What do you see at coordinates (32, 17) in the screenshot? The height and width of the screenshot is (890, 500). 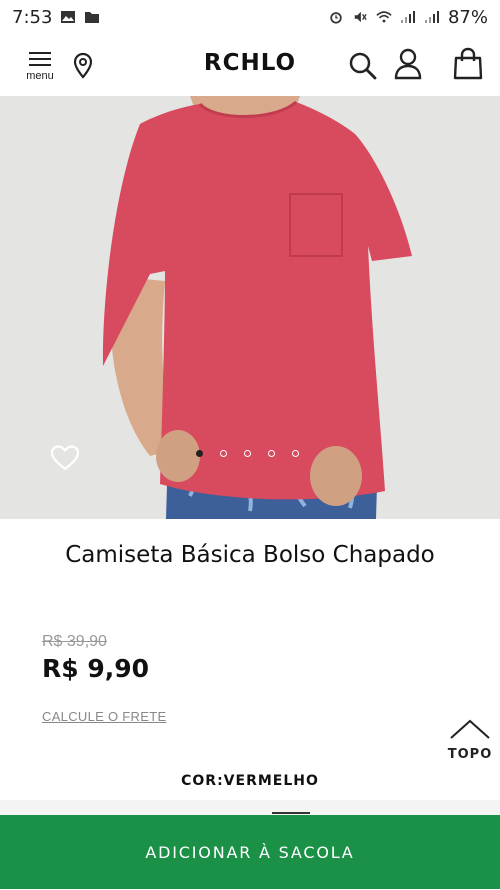 I see `status-time: 7:53` at bounding box center [32, 17].